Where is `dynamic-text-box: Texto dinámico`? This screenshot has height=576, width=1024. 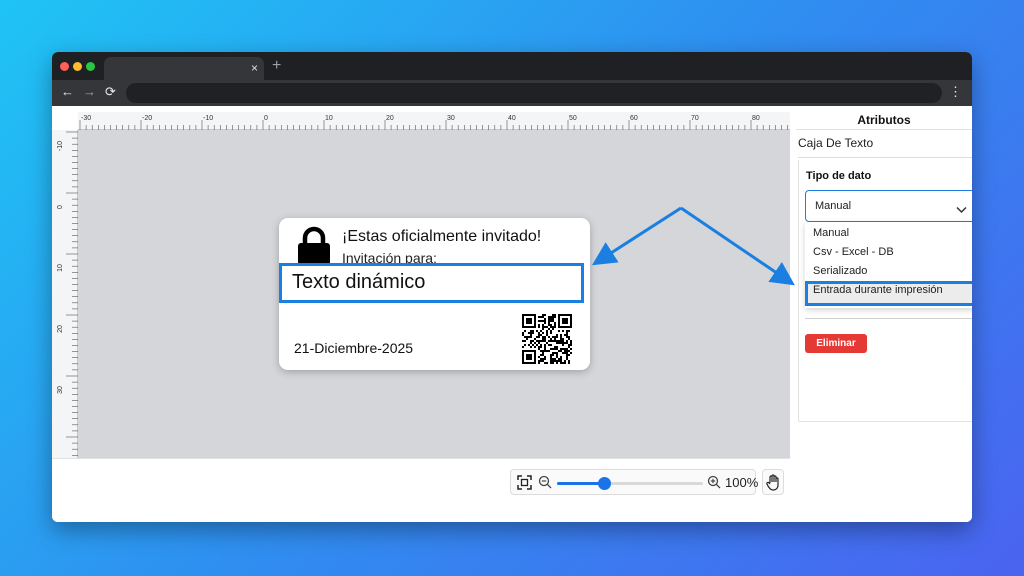
dynamic-text-box: Texto dinámico is located at coordinates (431, 283).